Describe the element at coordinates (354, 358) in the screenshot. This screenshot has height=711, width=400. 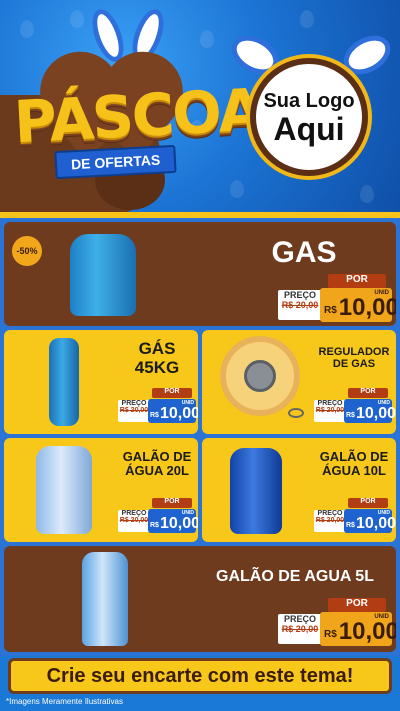
I see `product-name: REGULADOR DE GAS` at that location.